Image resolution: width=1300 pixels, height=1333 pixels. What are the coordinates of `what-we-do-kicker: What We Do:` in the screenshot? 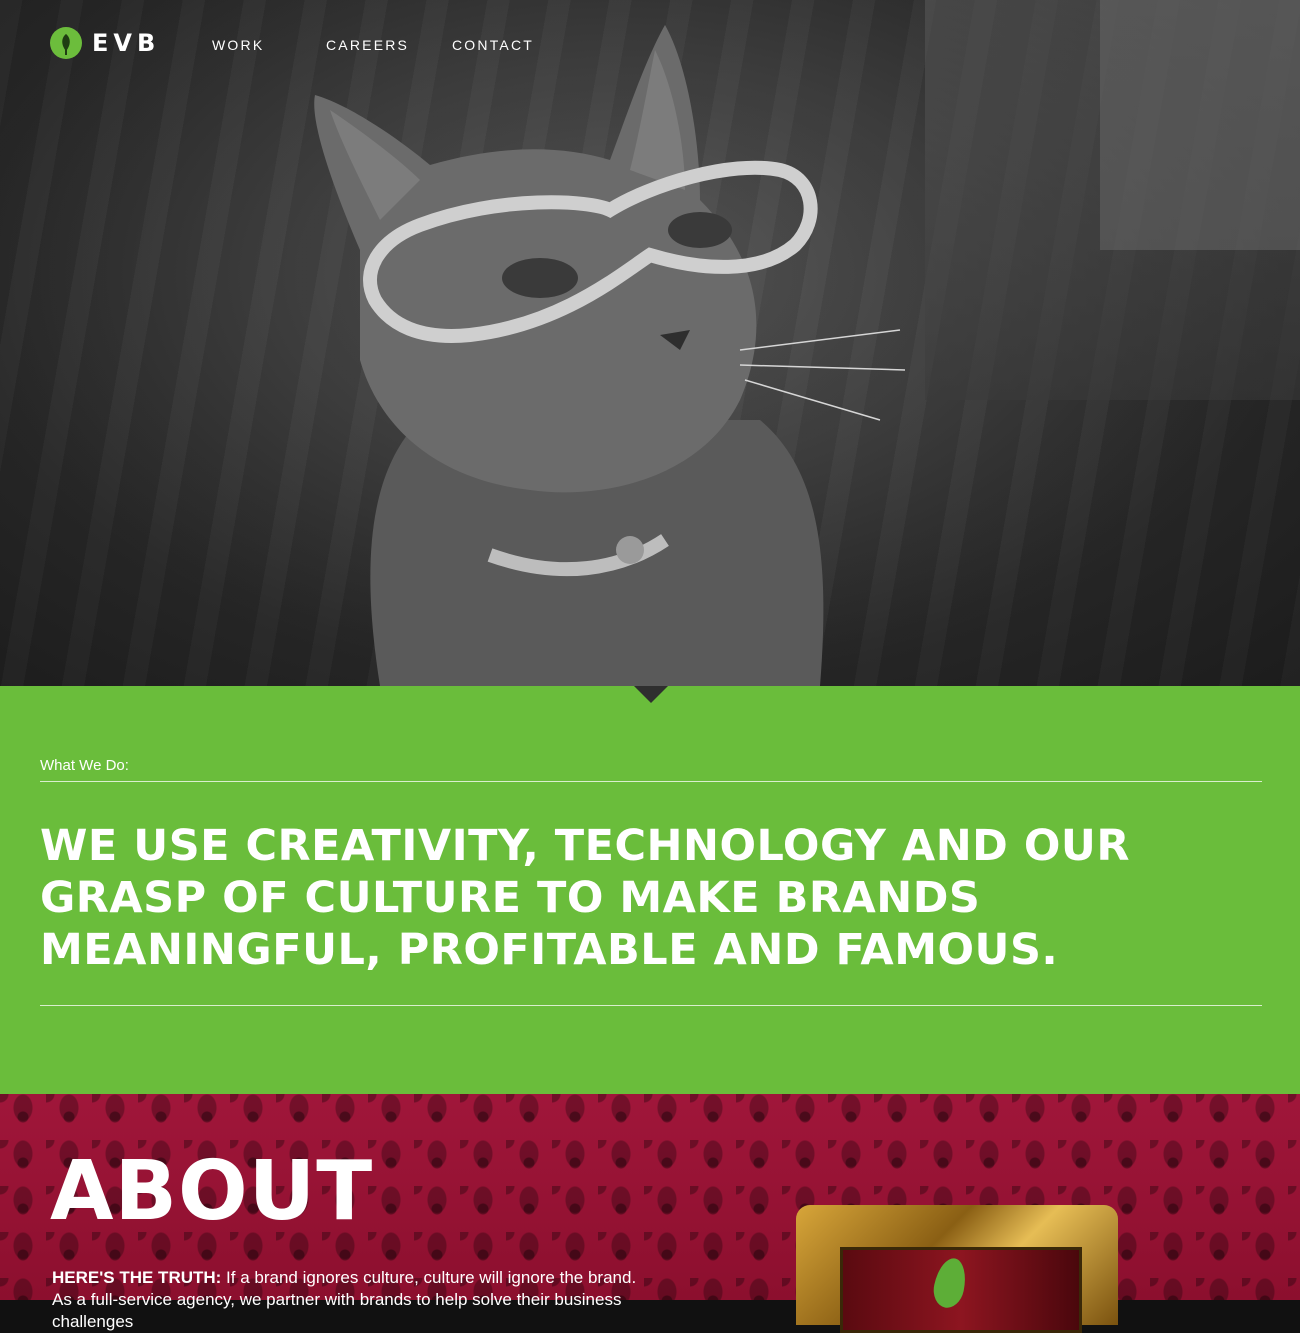 It's located at (84, 765).